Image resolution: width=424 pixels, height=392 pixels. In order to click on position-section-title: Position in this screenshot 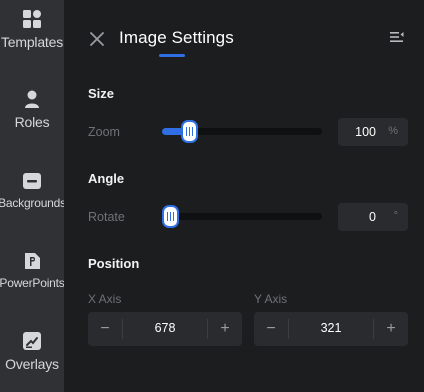, I will do `click(114, 263)`.